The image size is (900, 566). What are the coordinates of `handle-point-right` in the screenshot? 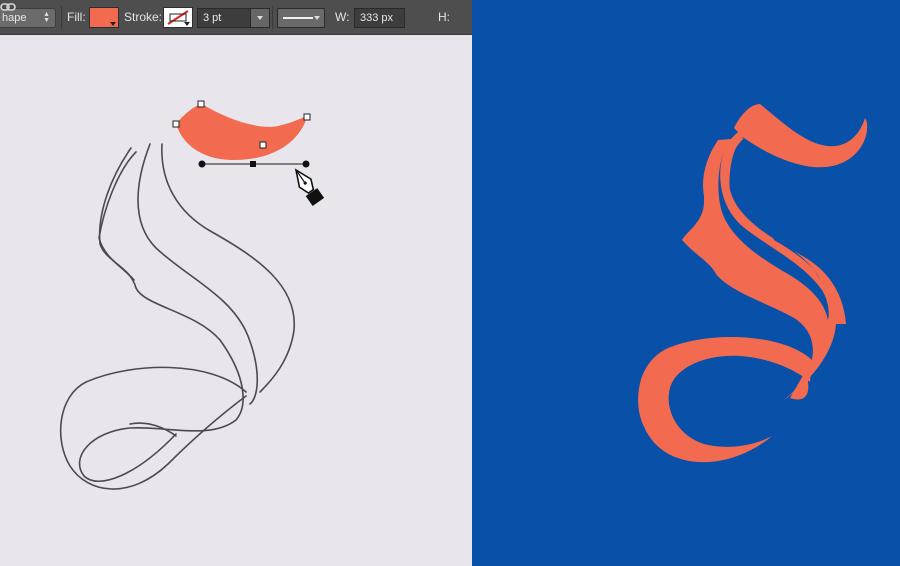 It's located at (306, 164).